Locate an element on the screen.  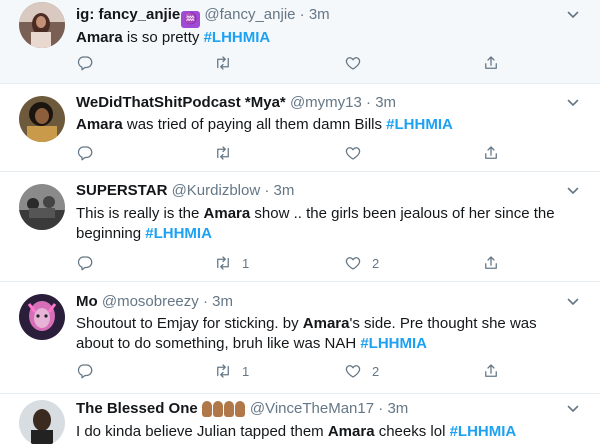
display-name: The Blessed One is located at coordinates (137, 408).